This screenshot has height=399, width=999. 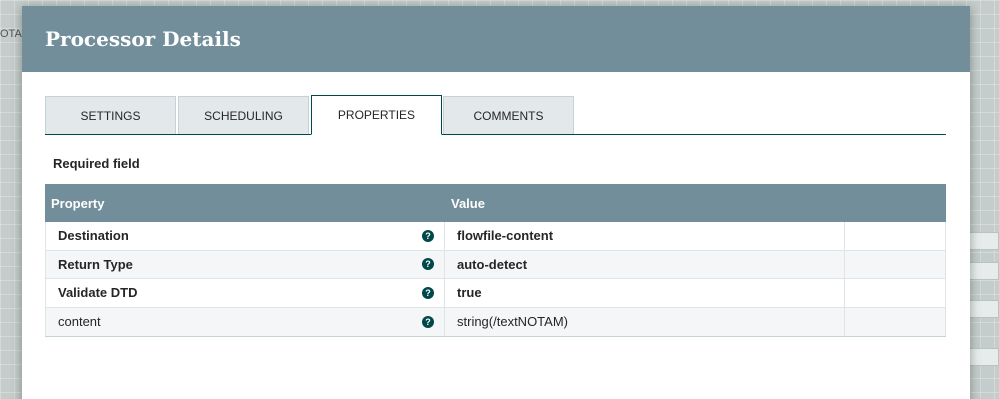 I want to click on property-name-cell: Destination ?, so click(x=245, y=236).